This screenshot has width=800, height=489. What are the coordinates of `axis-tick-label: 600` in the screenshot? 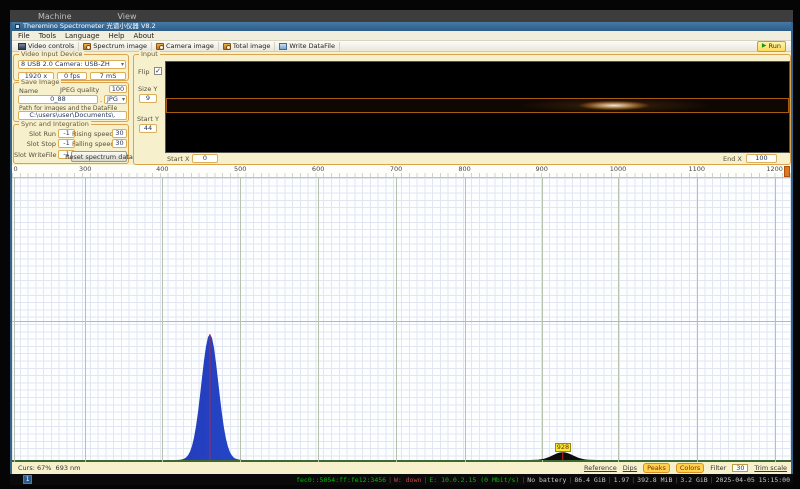 It's located at (318, 169).